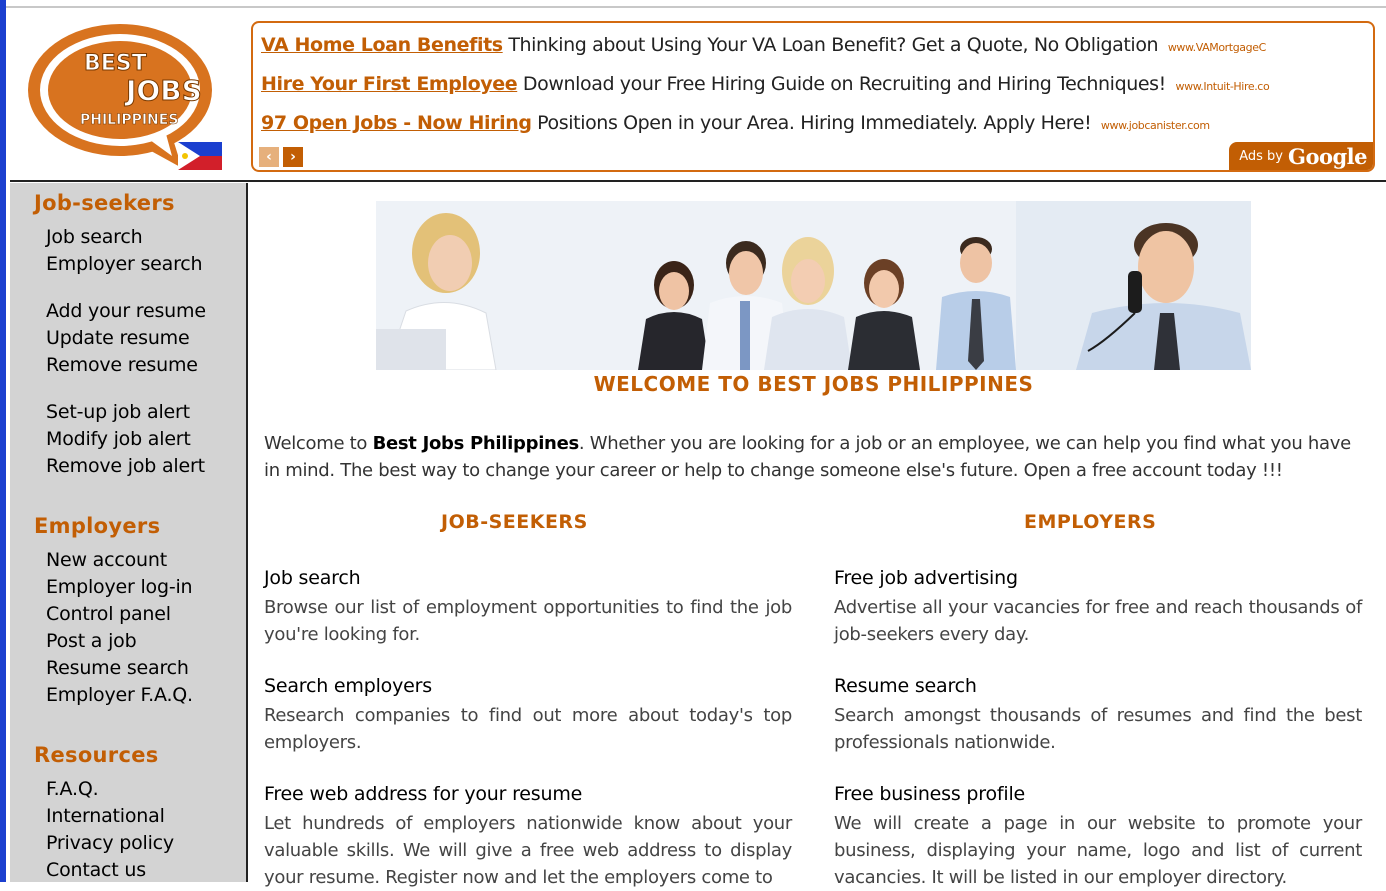 The width and height of the screenshot is (1386, 891). I want to click on banner-image, so click(813, 285).